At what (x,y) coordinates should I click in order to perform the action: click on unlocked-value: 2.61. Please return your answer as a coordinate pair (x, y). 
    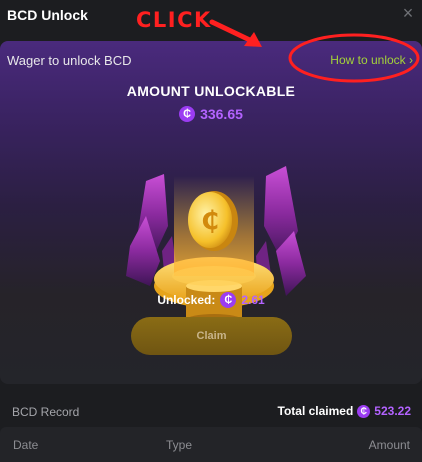
    Looking at the image, I should click on (253, 300).